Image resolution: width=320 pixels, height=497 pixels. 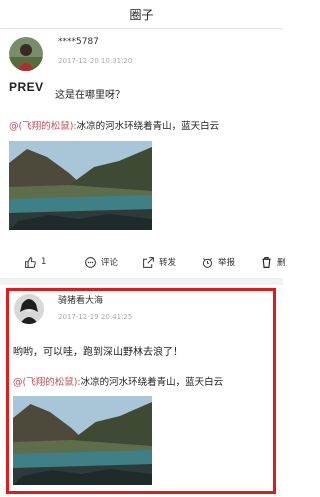 What do you see at coordinates (207, 262) in the screenshot?
I see `alarm-icon` at bounding box center [207, 262].